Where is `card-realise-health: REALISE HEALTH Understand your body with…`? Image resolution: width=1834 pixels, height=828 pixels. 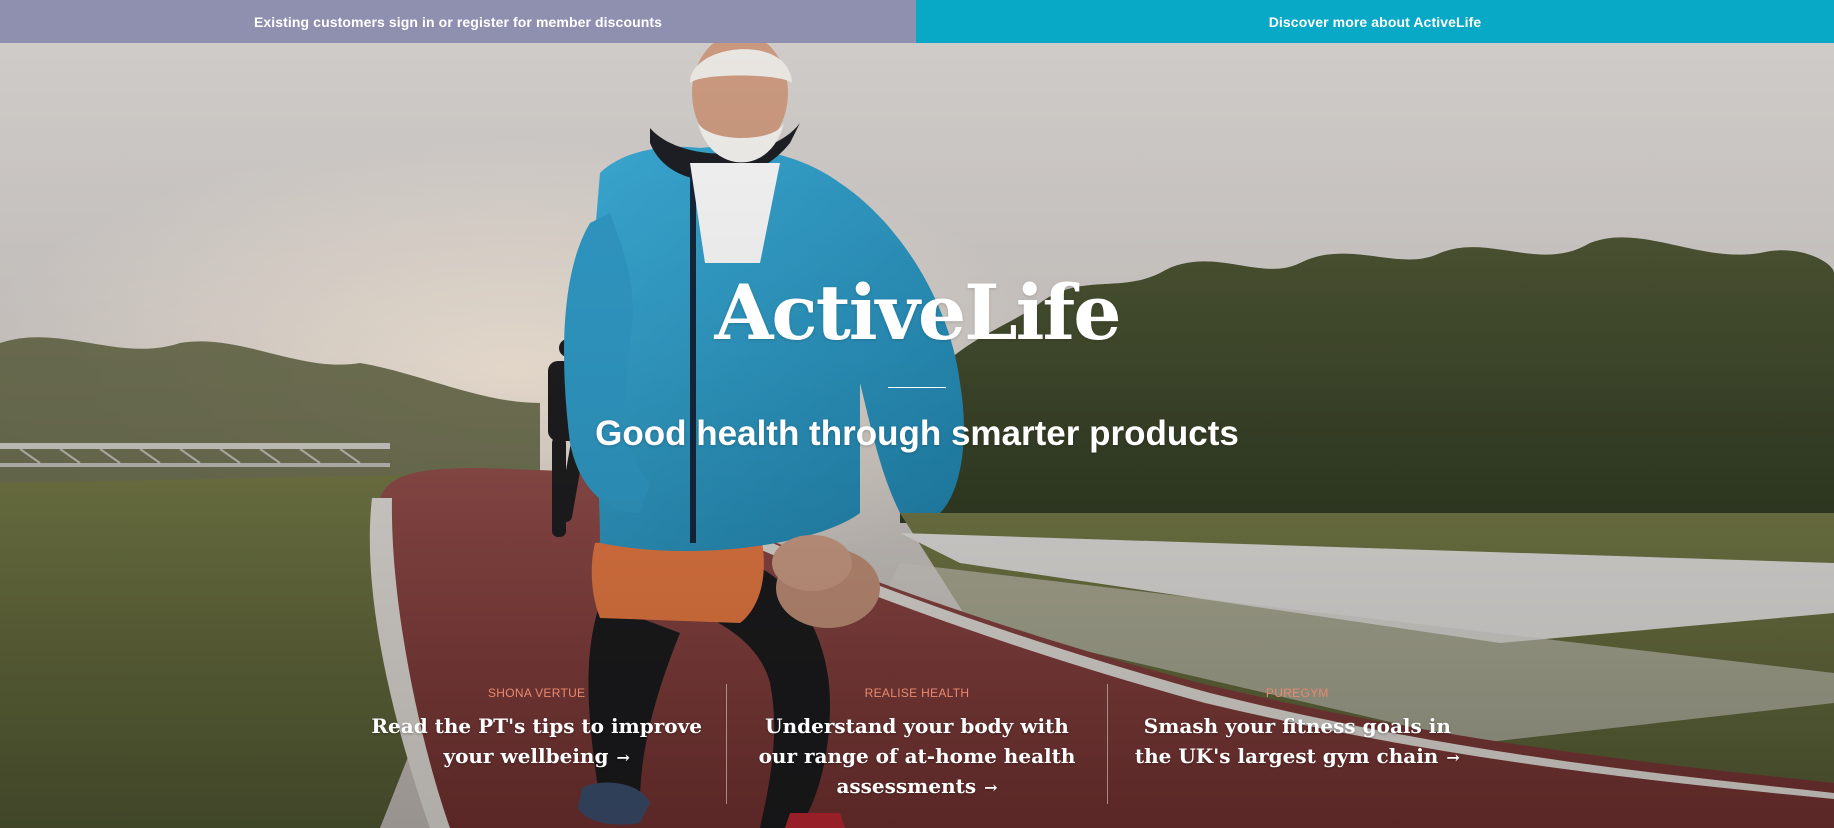 card-realise-health: REALISE HEALTH Understand your body with… is located at coordinates (916, 744).